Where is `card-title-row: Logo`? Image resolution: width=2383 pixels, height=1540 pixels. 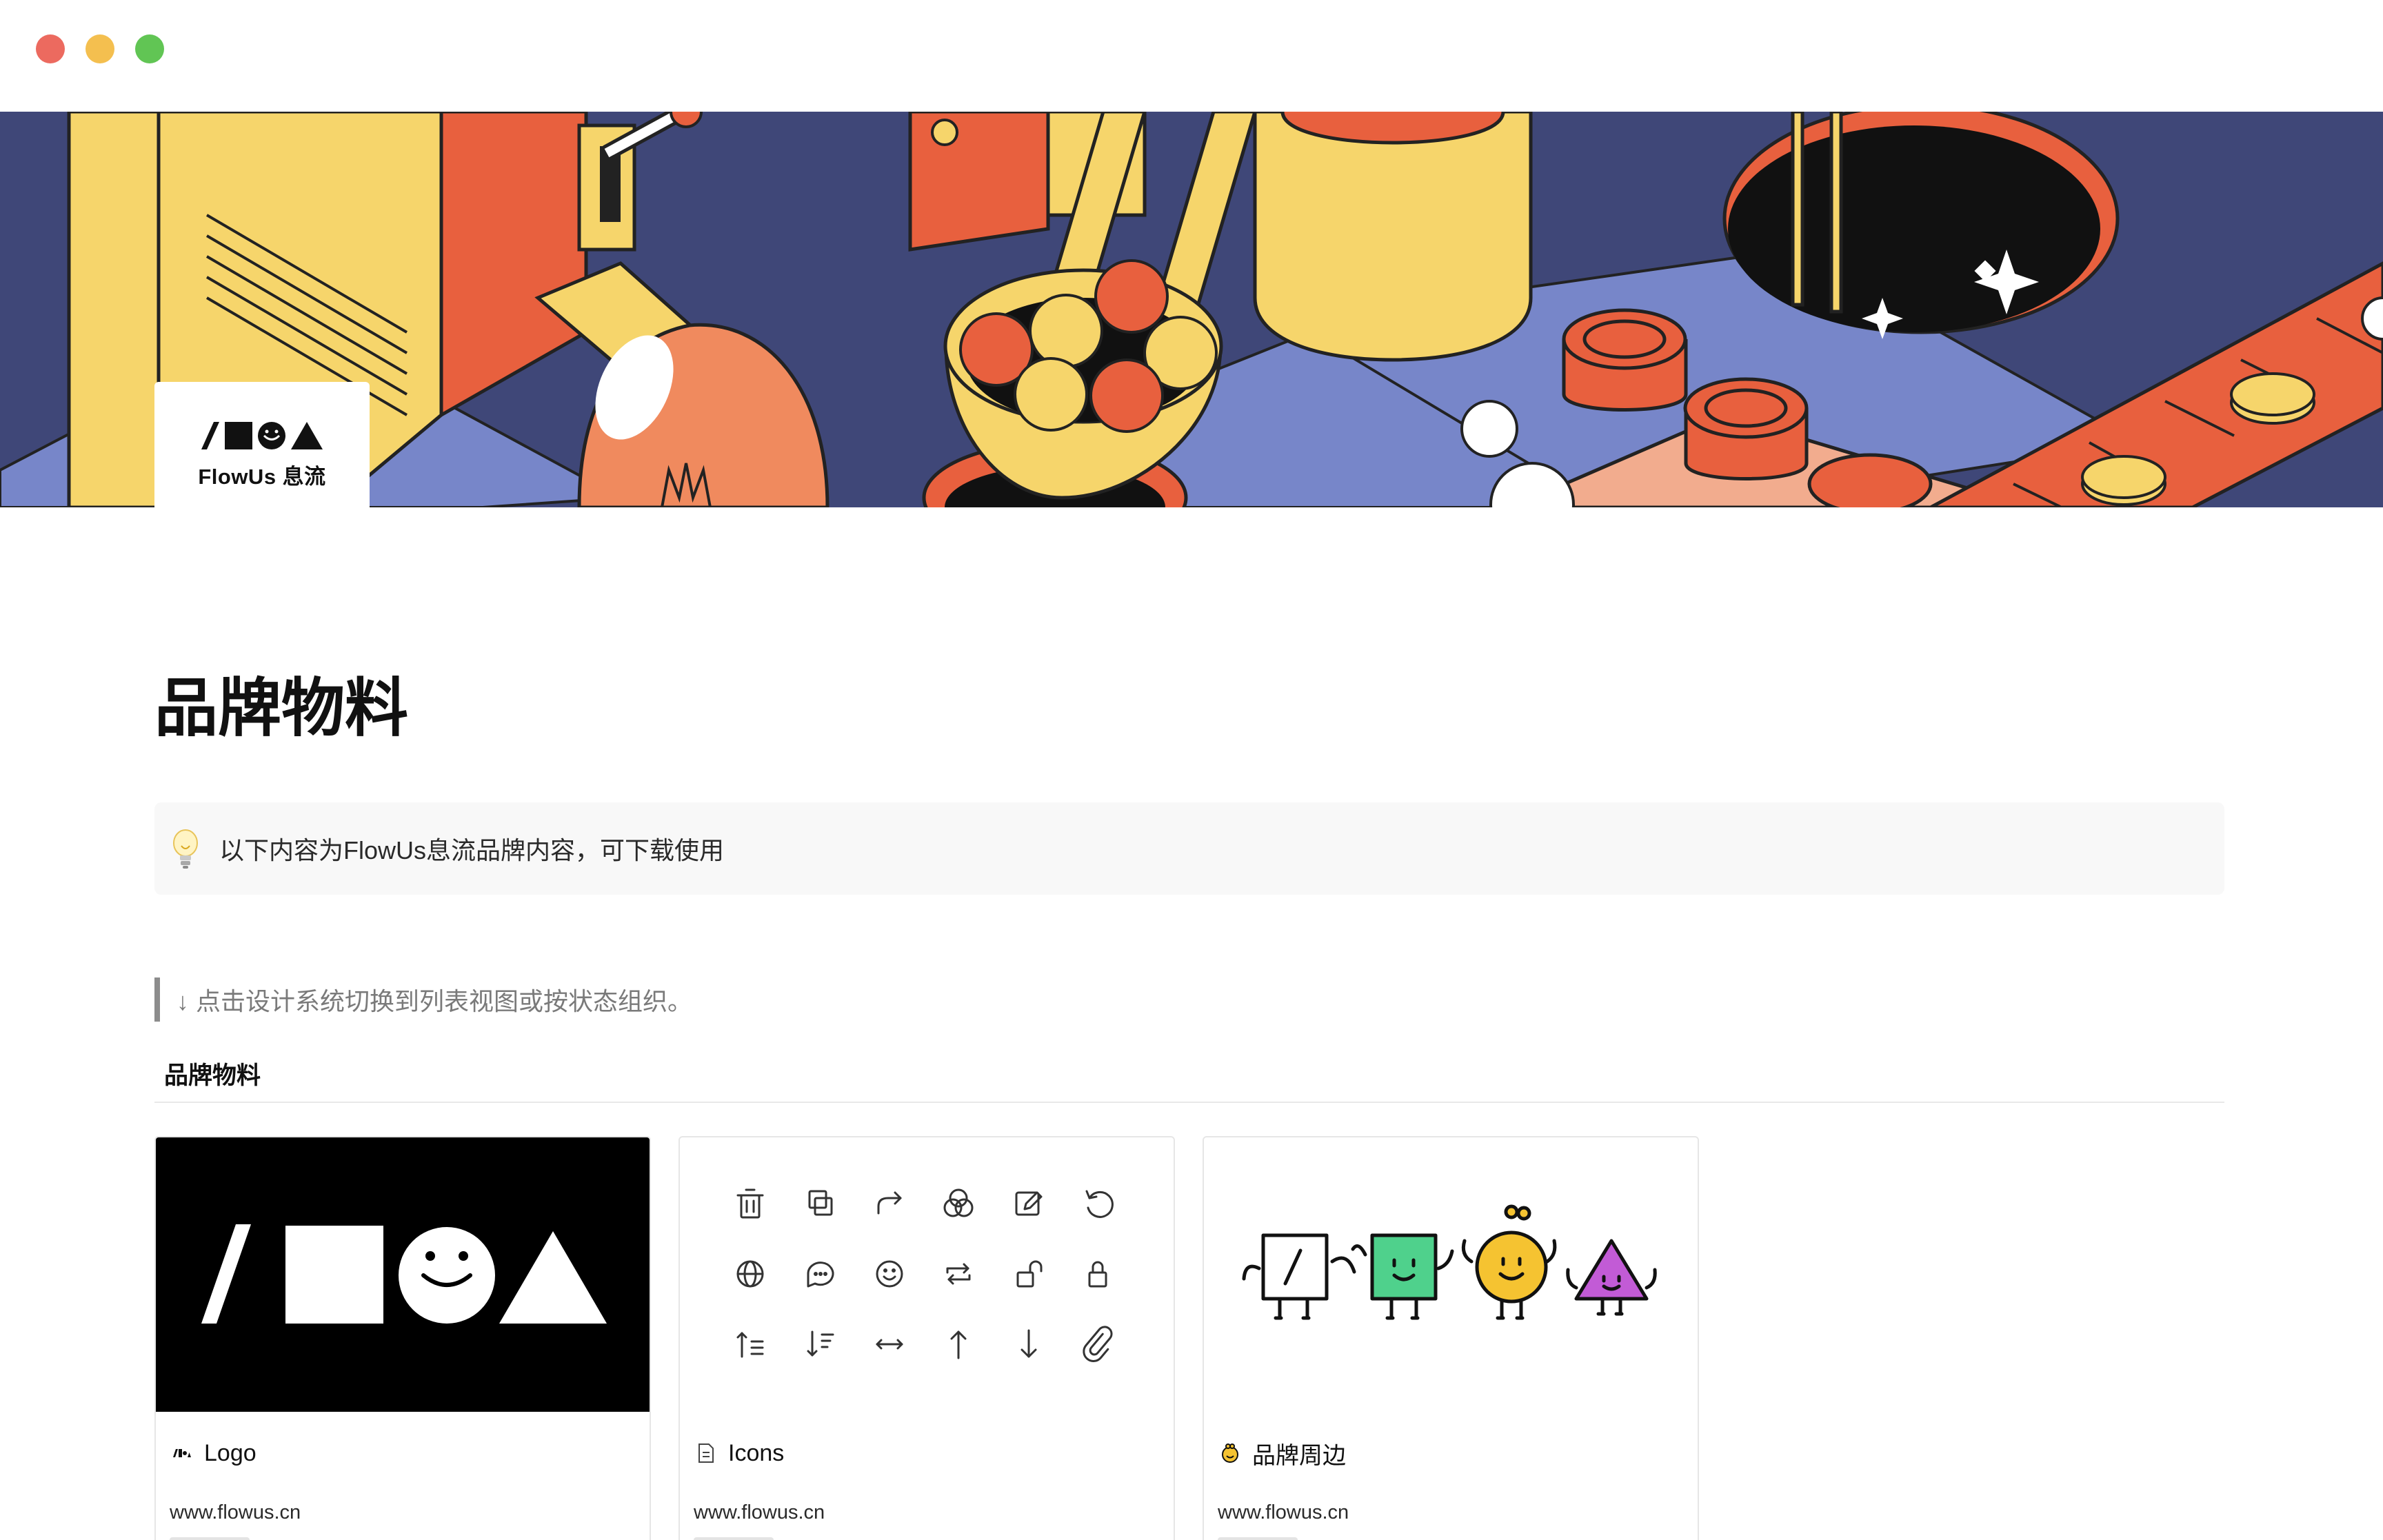
card-title-row: Logo is located at coordinates (214, 1454).